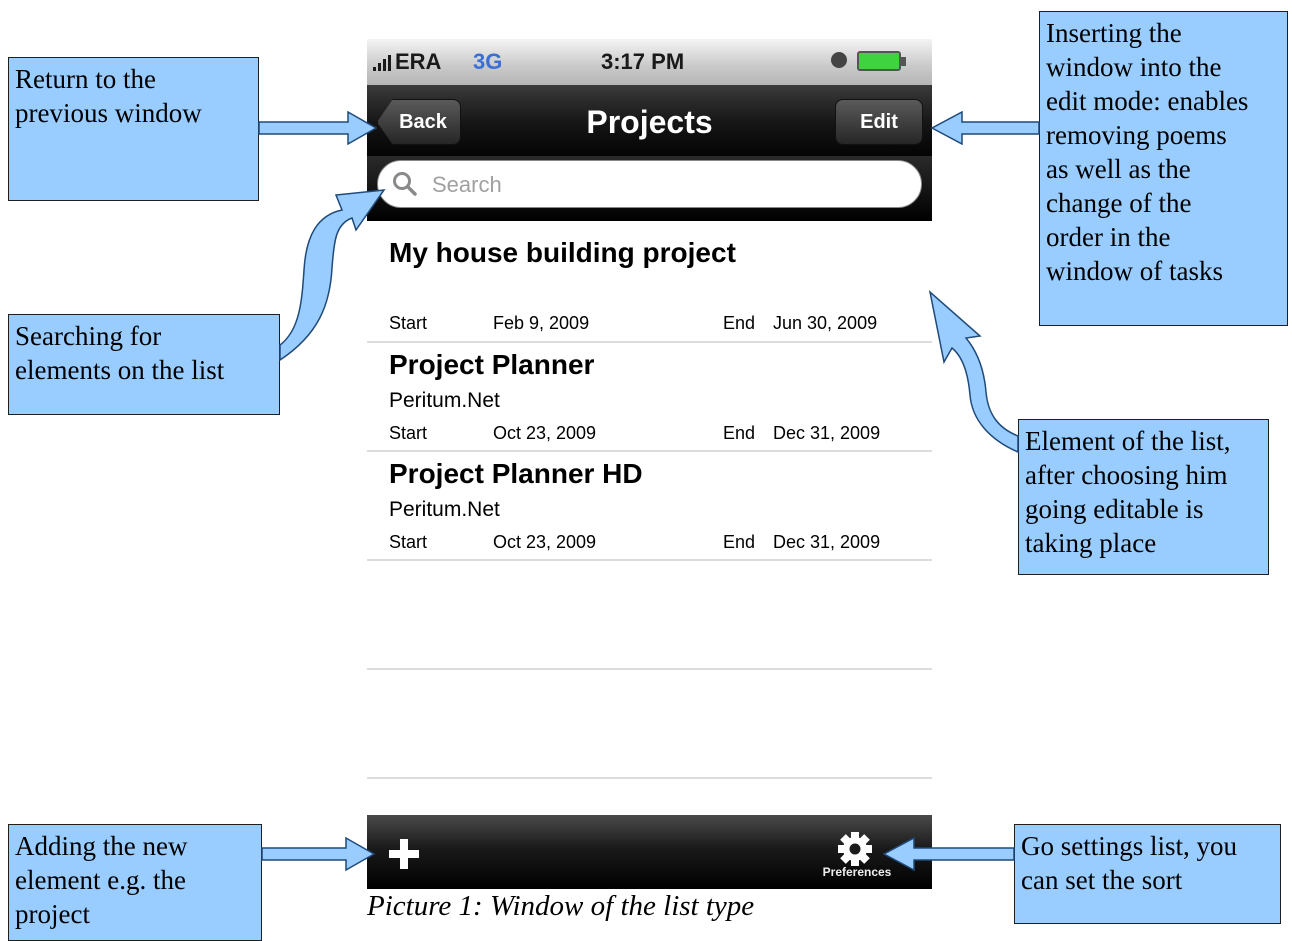  I want to click on arrow-list-icon, so click(973, 371).